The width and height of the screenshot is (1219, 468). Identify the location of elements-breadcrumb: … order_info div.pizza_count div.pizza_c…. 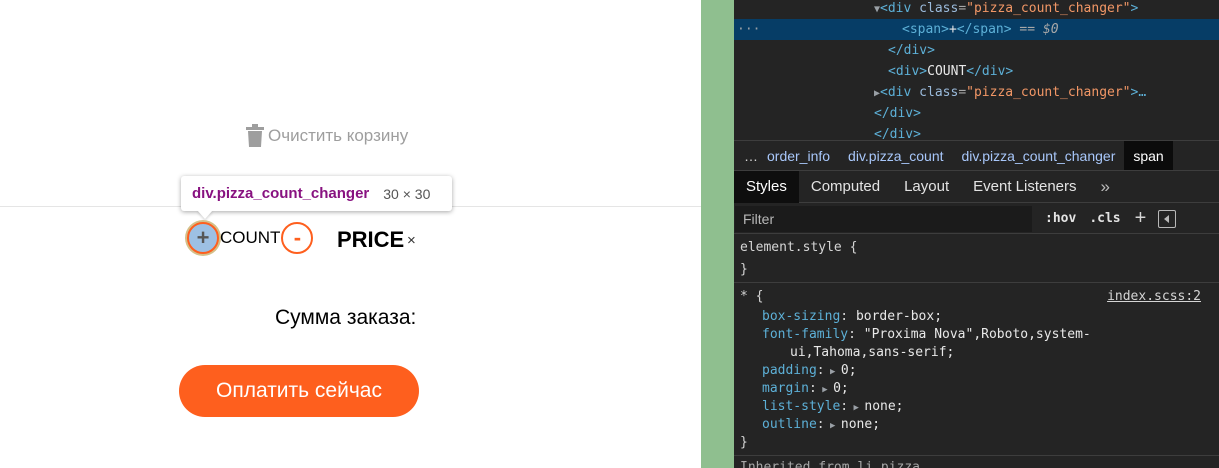
(976, 155).